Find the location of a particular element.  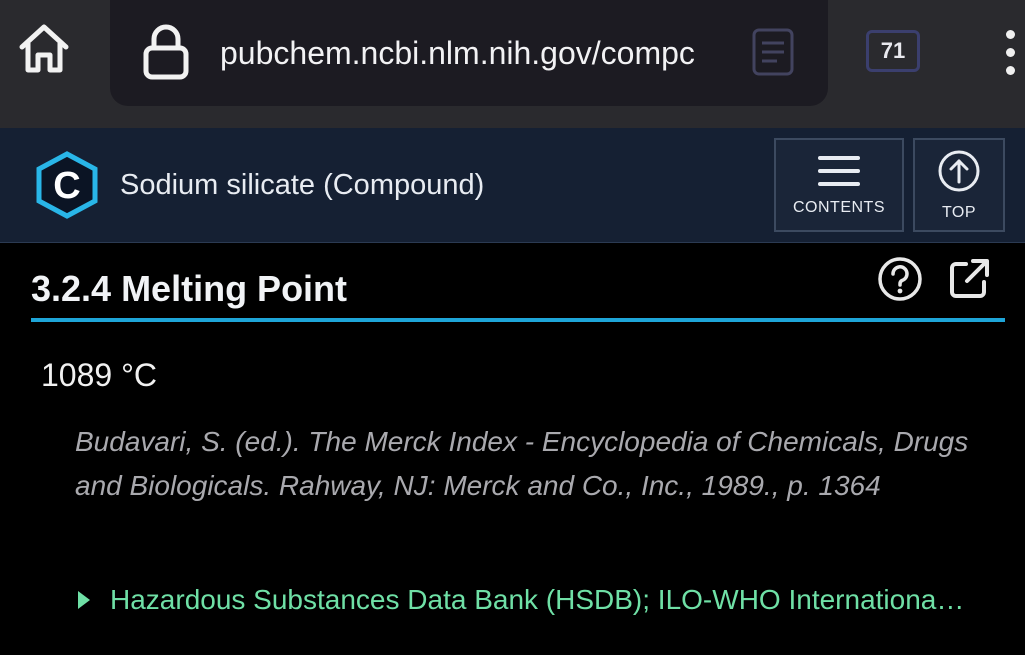

contents-label: CONTENTS is located at coordinates (839, 207).